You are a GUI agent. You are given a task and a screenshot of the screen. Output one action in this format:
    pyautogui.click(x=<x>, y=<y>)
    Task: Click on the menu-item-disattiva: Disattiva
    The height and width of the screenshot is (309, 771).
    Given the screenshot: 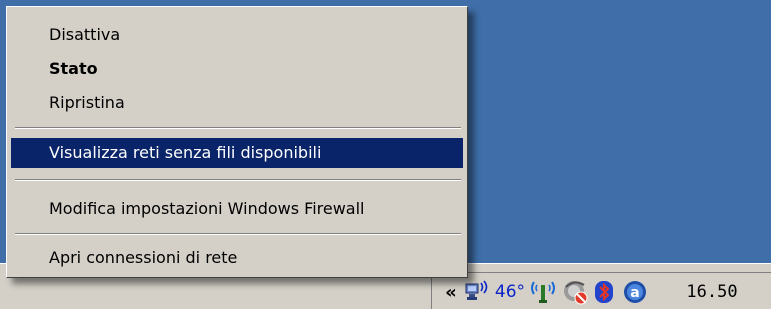 What is the action you would take?
    pyautogui.click(x=237, y=35)
    